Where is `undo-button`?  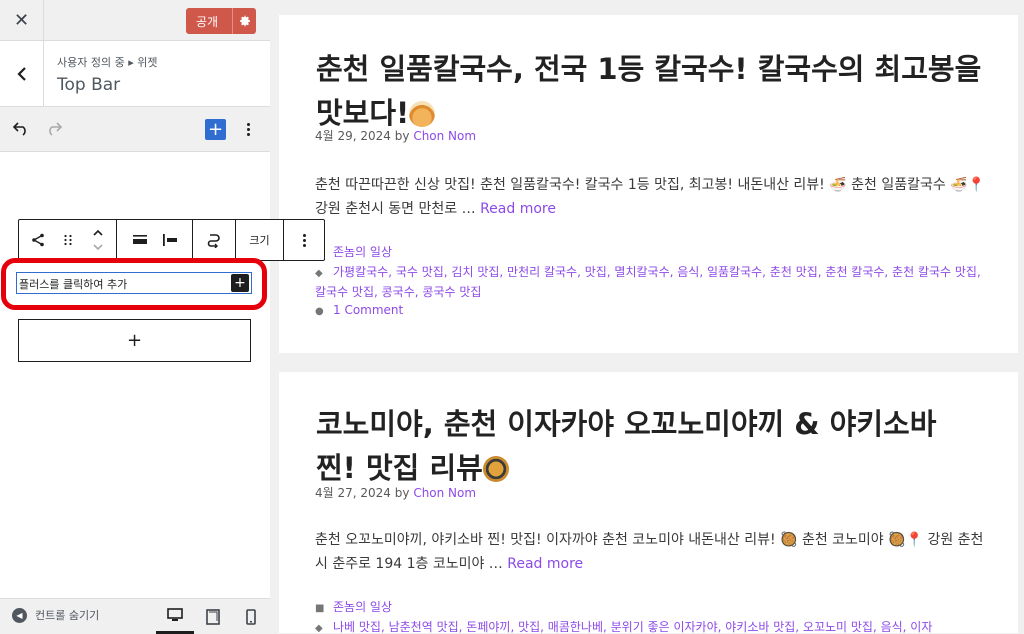 undo-button is located at coordinates (21, 130).